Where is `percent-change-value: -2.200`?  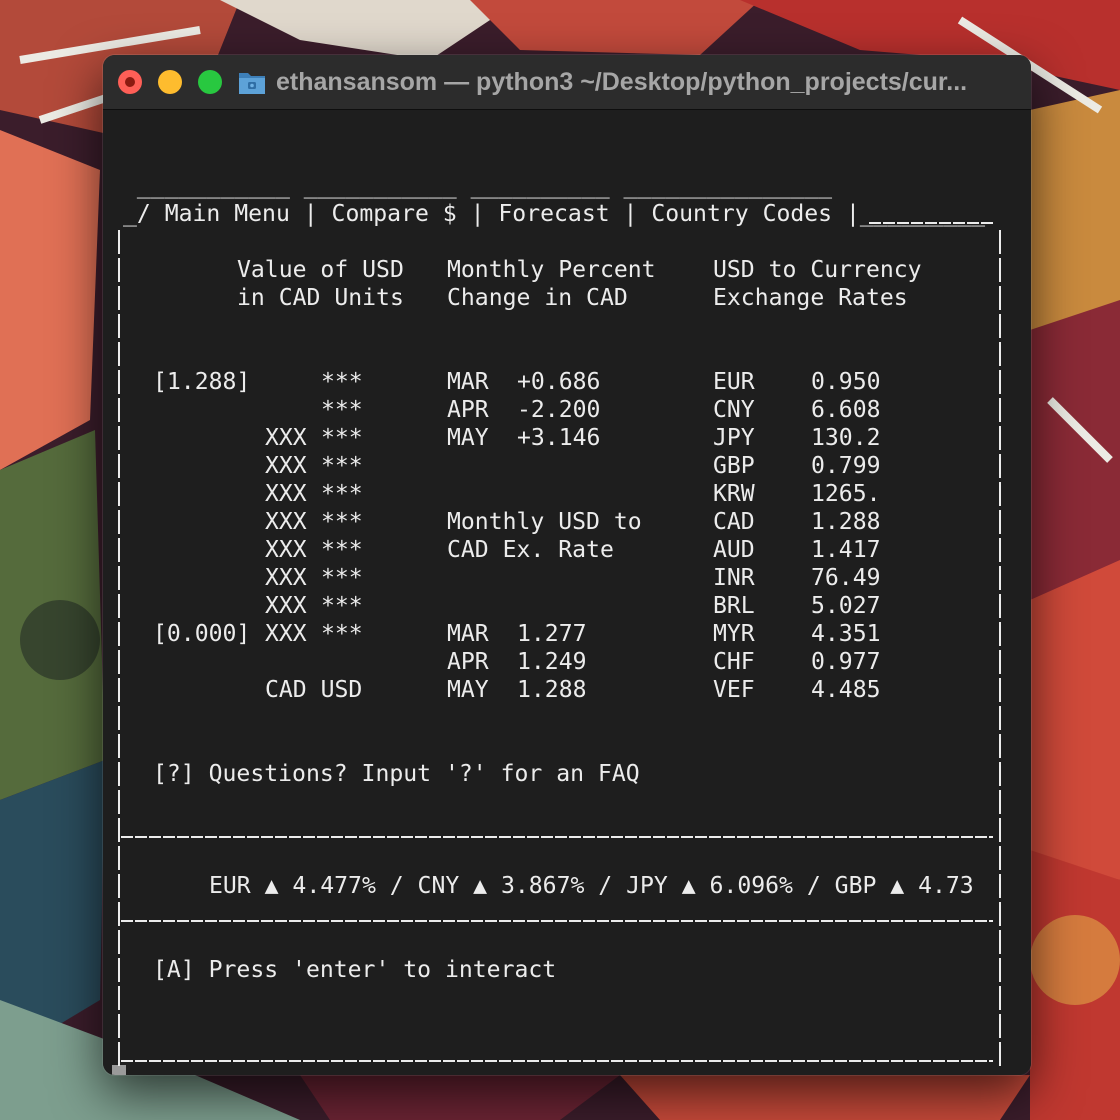 percent-change-value: -2.200 is located at coordinates (559, 410).